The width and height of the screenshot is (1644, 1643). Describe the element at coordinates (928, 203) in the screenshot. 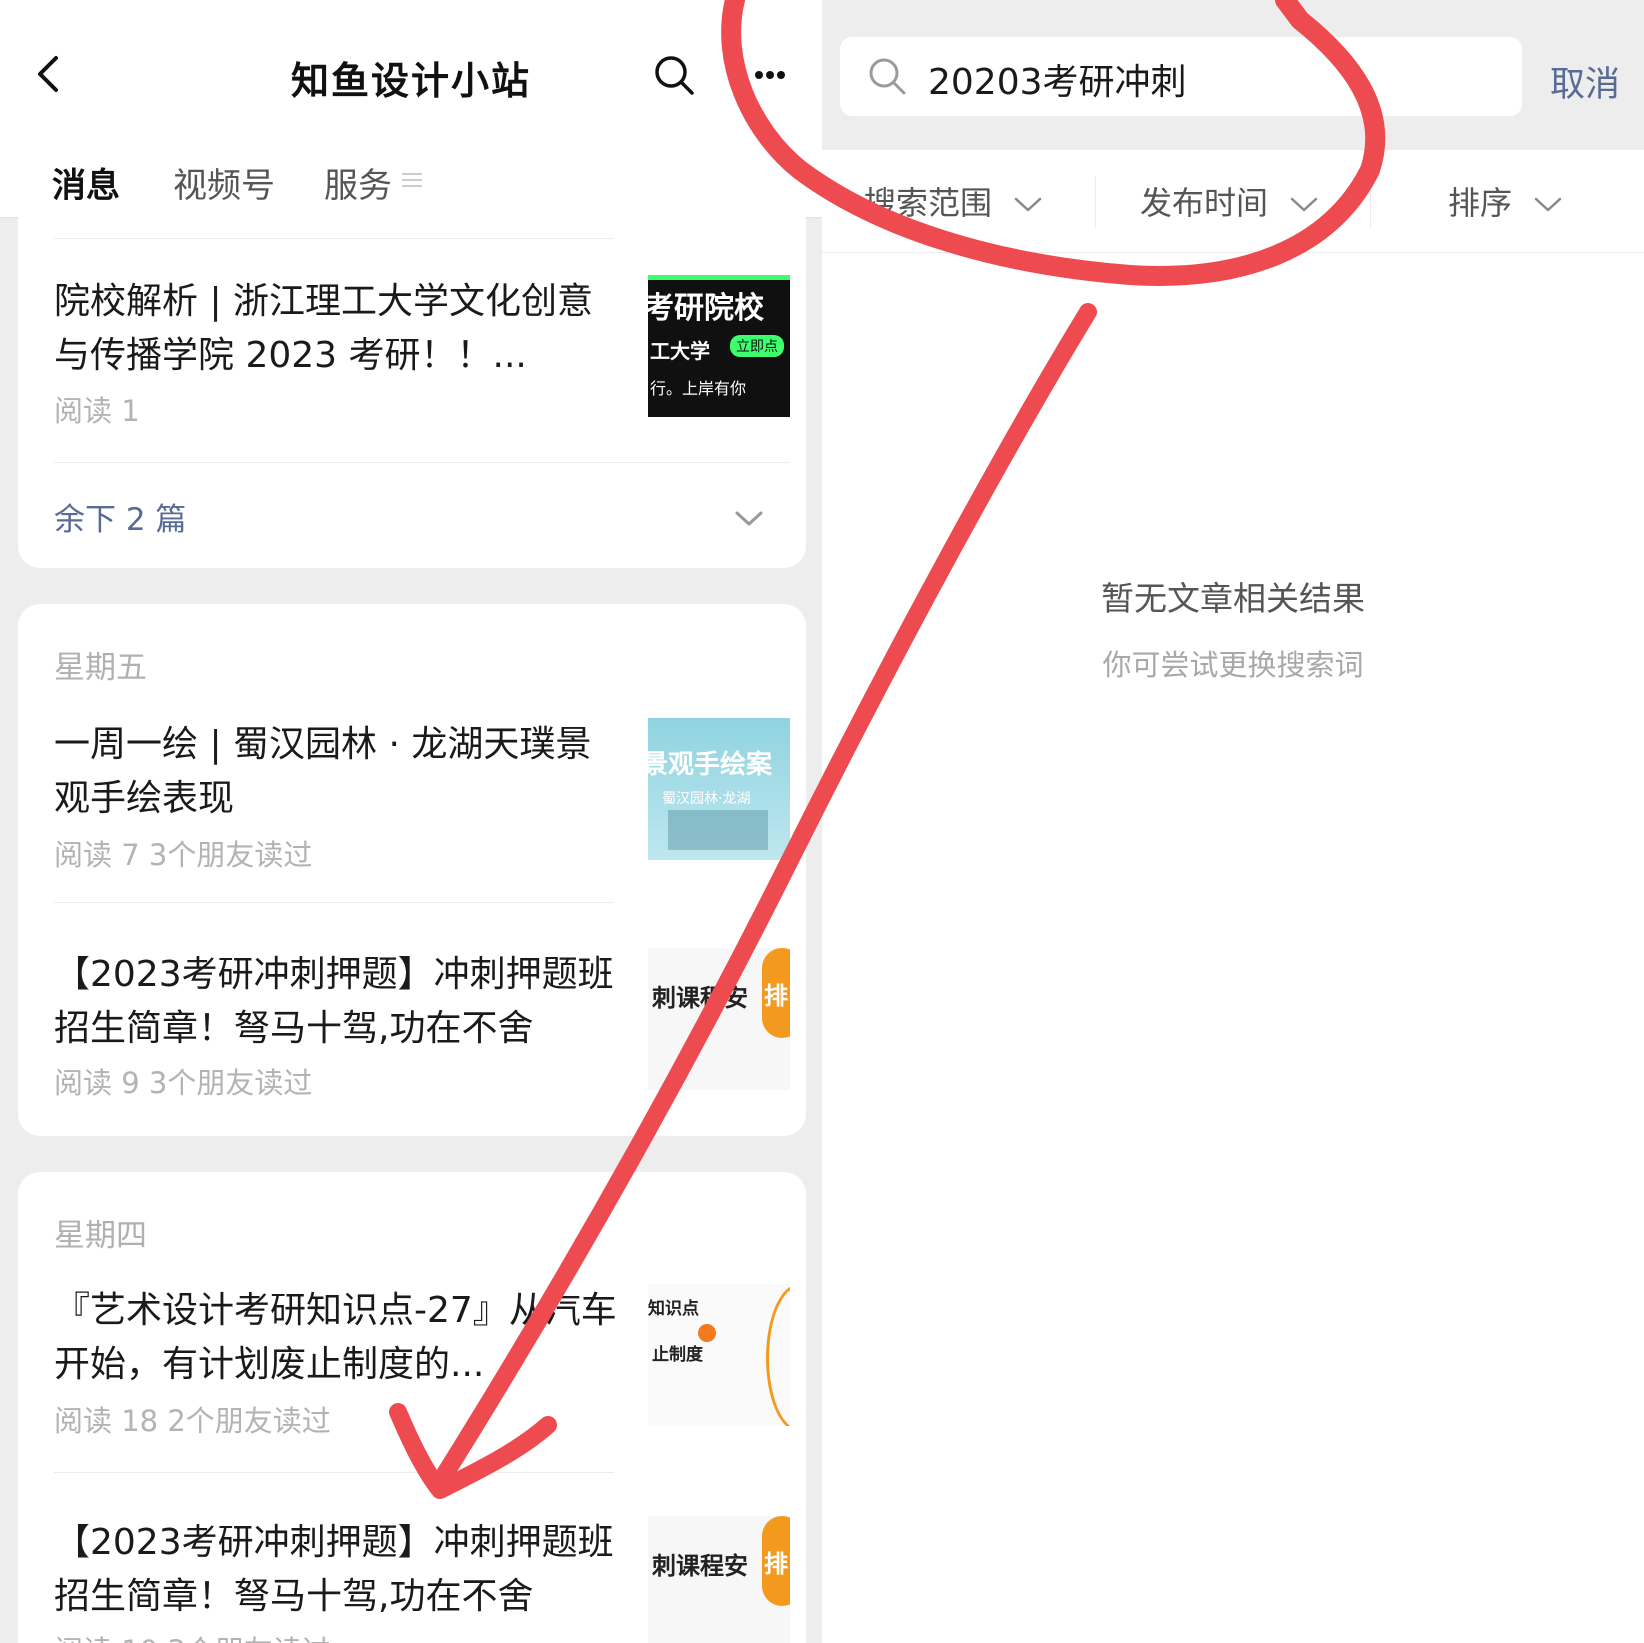

I see `filter-label: 搜索范围` at that location.